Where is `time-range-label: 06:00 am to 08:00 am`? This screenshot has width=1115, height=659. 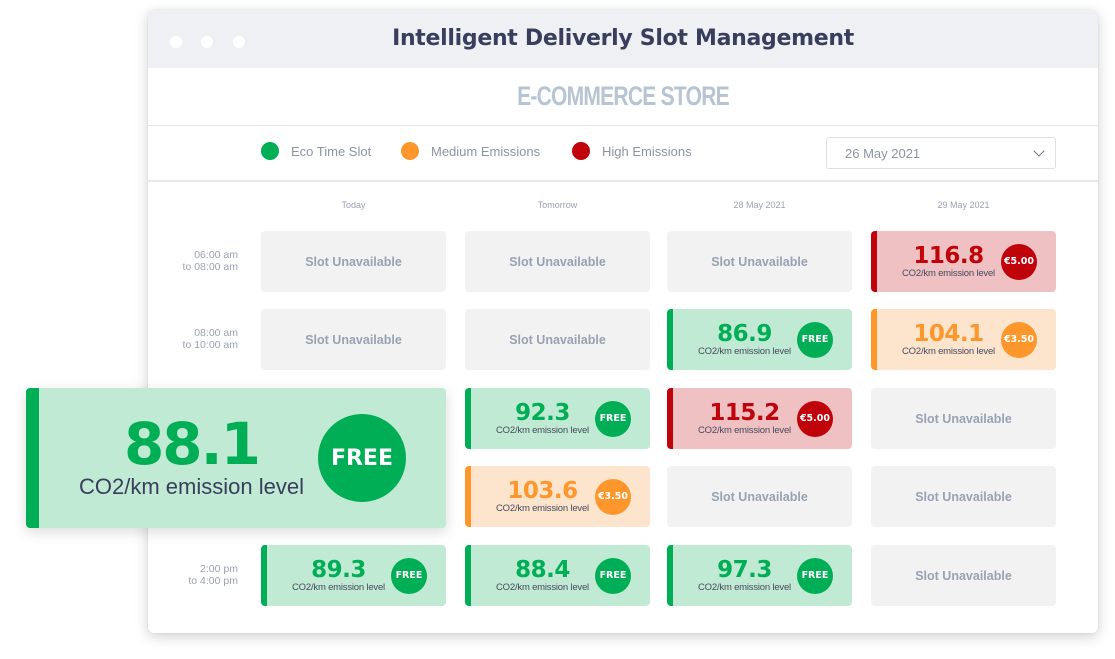
time-range-label: 06:00 am to 08:00 am is located at coordinates (193, 261).